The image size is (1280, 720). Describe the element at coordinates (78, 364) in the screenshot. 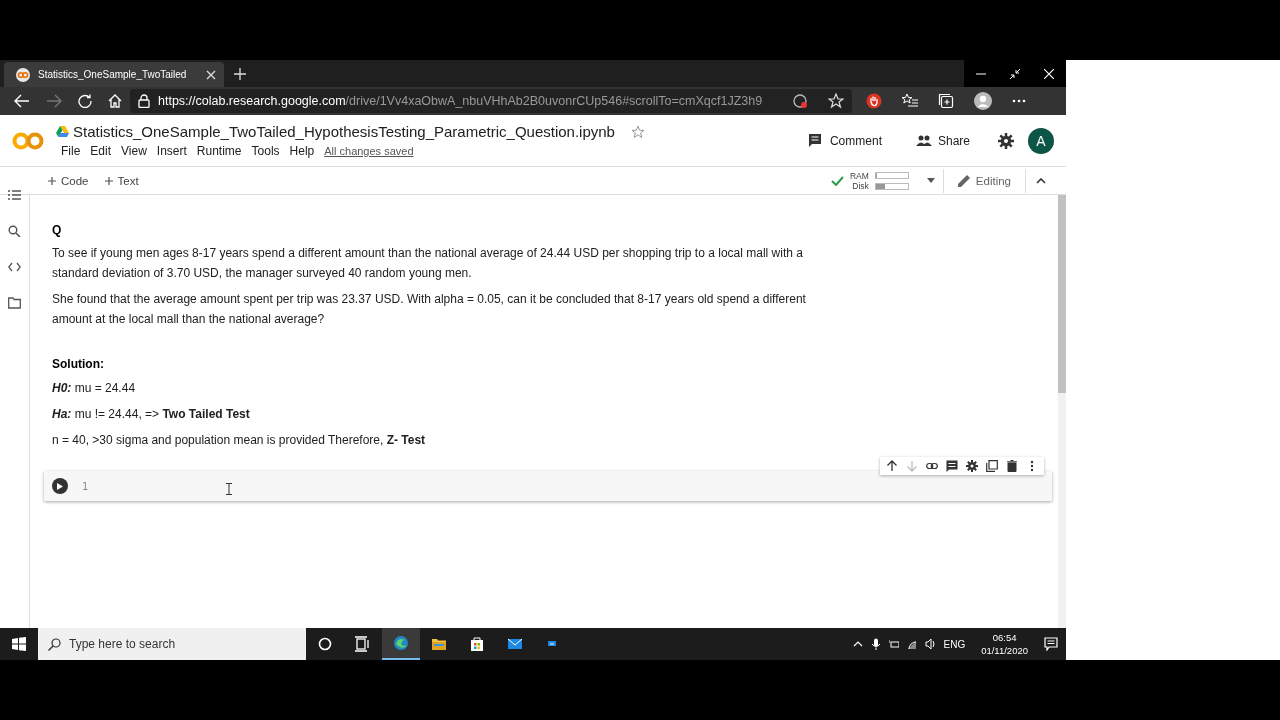

I see `solution-heading: Solution:` at that location.